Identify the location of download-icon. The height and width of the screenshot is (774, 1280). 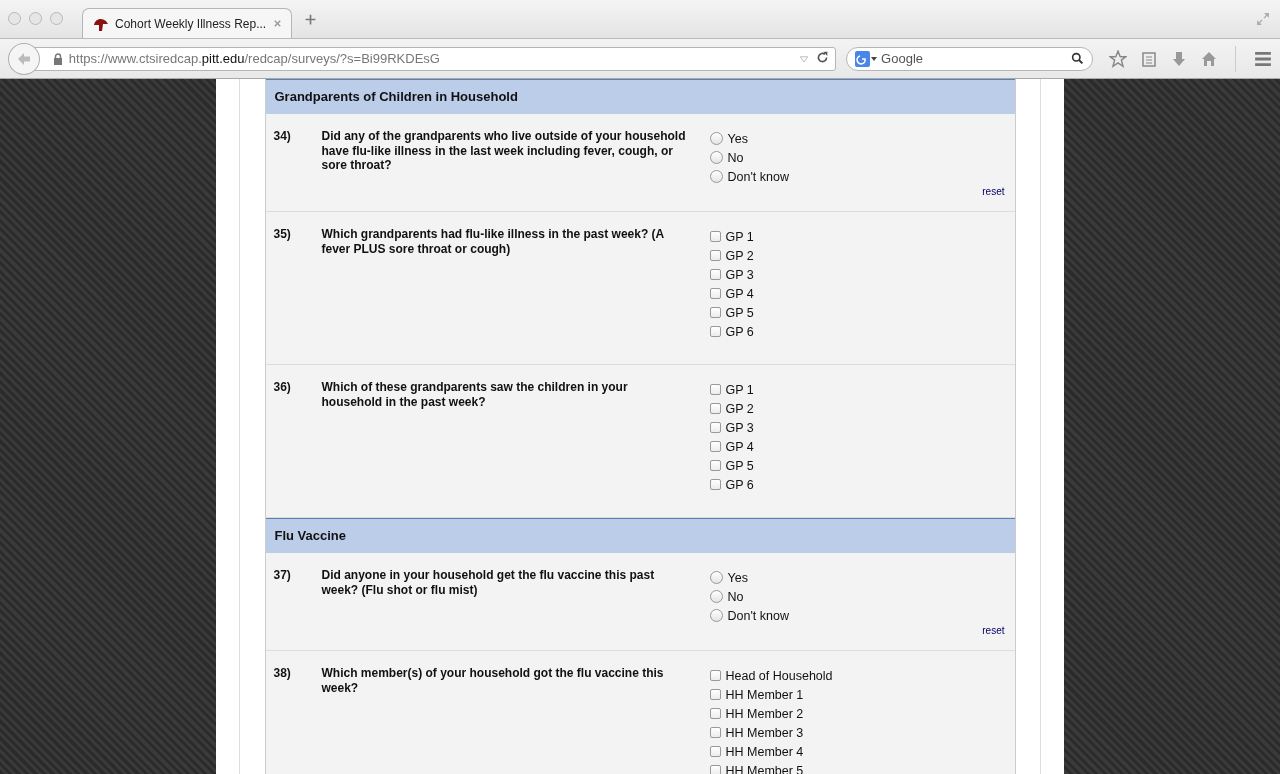
(1179, 58).